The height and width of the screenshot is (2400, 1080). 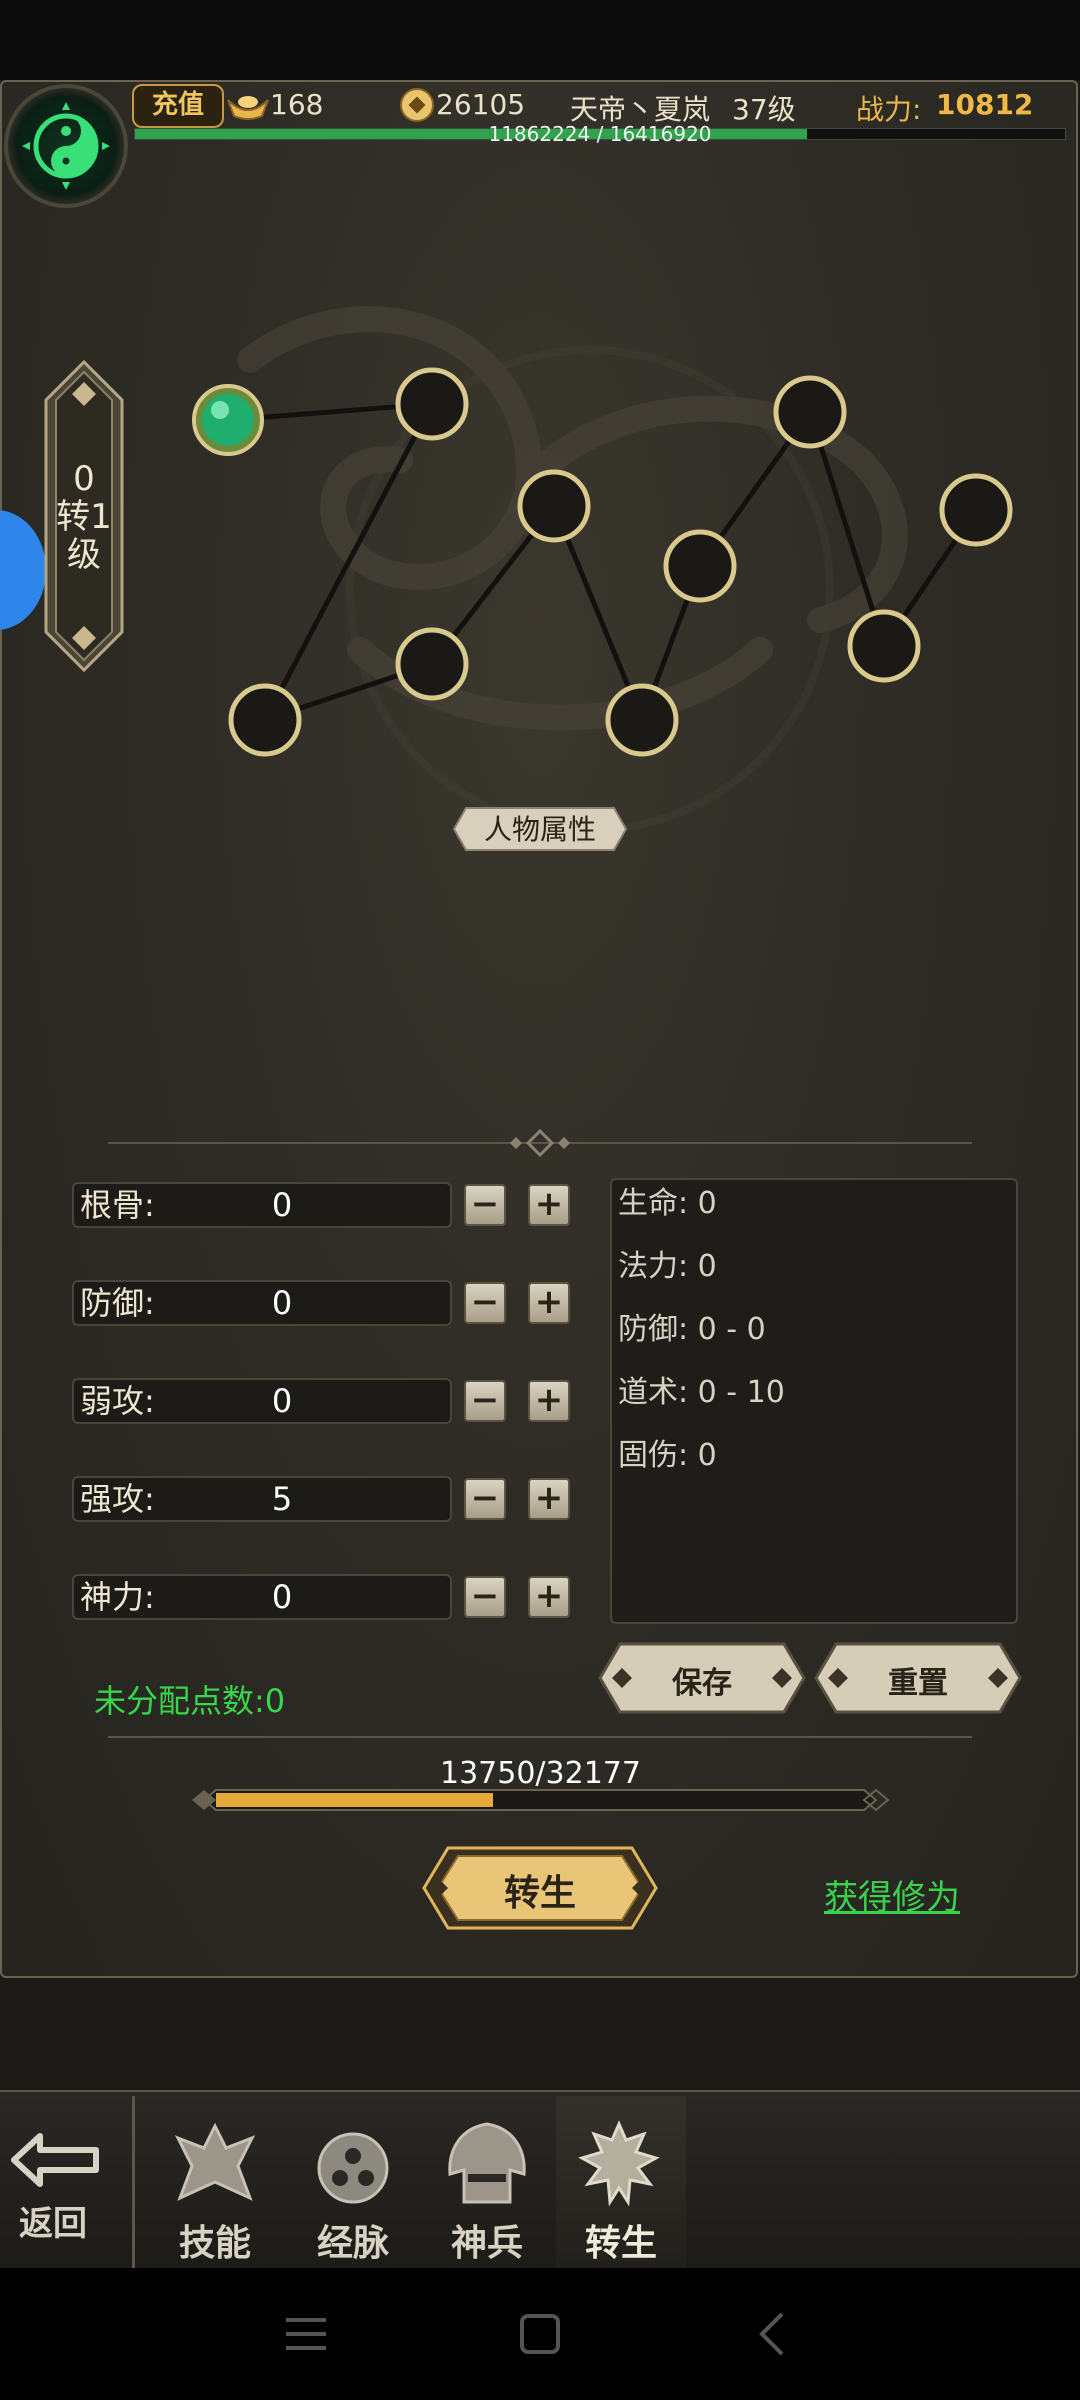 I want to click on unassigned-points: 未分配点数:0, so click(x=190, y=1701).